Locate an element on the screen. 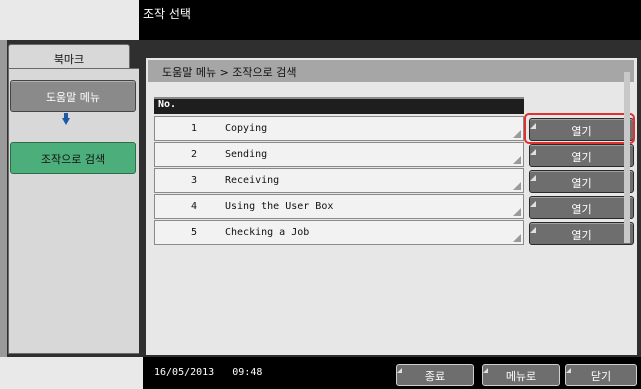 The width and height of the screenshot is (641, 389). time: 09:48 is located at coordinates (247, 372).